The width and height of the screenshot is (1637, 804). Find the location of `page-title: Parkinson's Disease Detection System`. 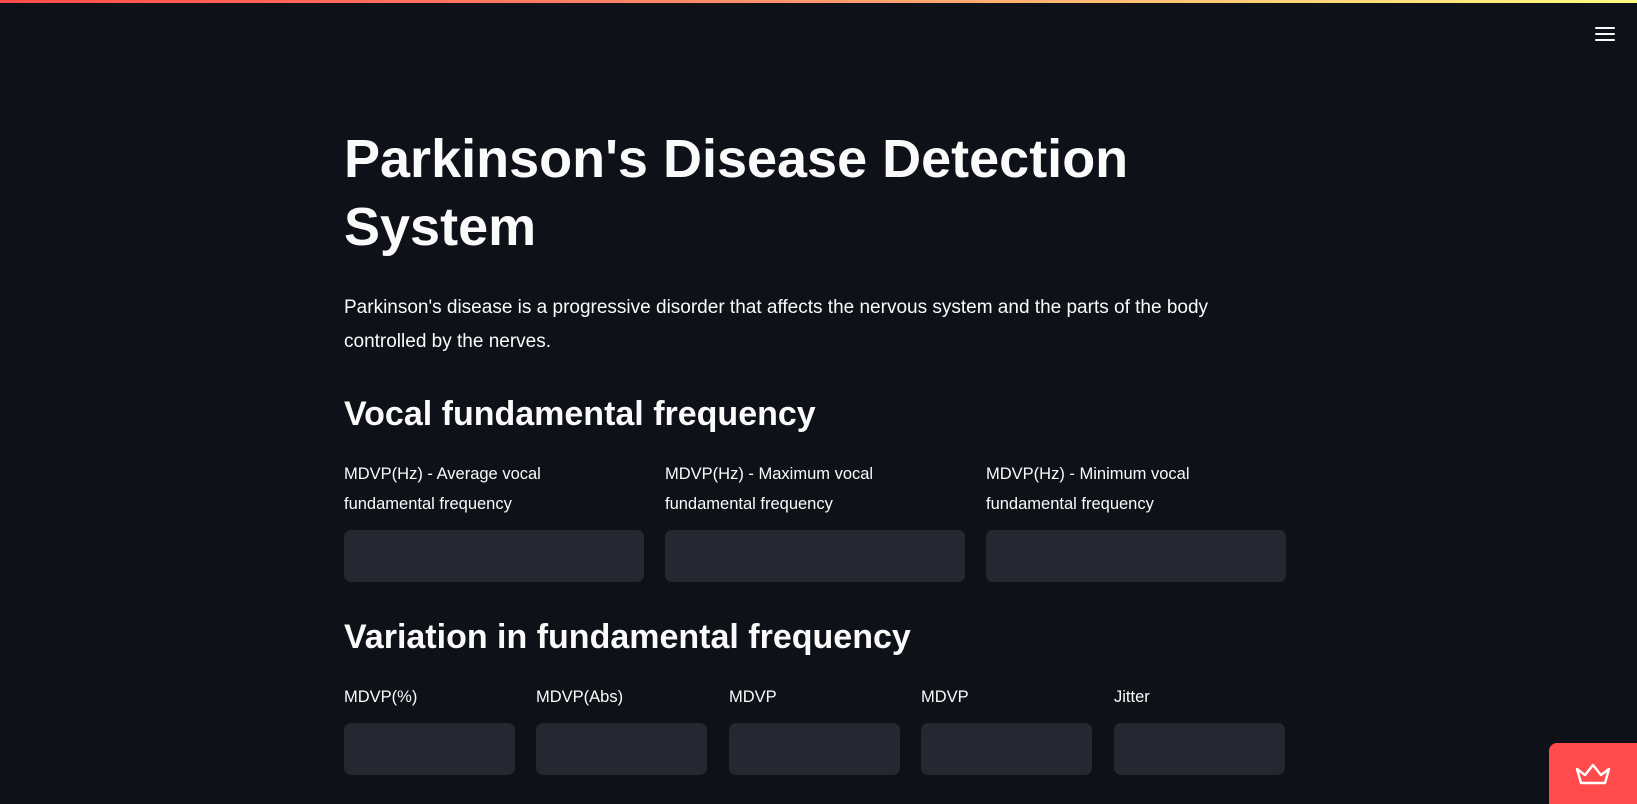

page-title: Parkinson's Disease Detection System is located at coordinates (736, 193).